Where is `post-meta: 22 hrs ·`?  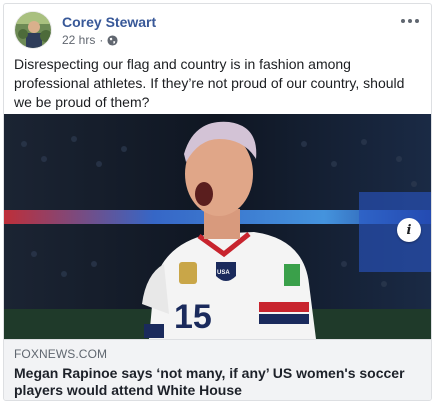 post-meta: 22 hrs · is located at coordinates (90, 40).